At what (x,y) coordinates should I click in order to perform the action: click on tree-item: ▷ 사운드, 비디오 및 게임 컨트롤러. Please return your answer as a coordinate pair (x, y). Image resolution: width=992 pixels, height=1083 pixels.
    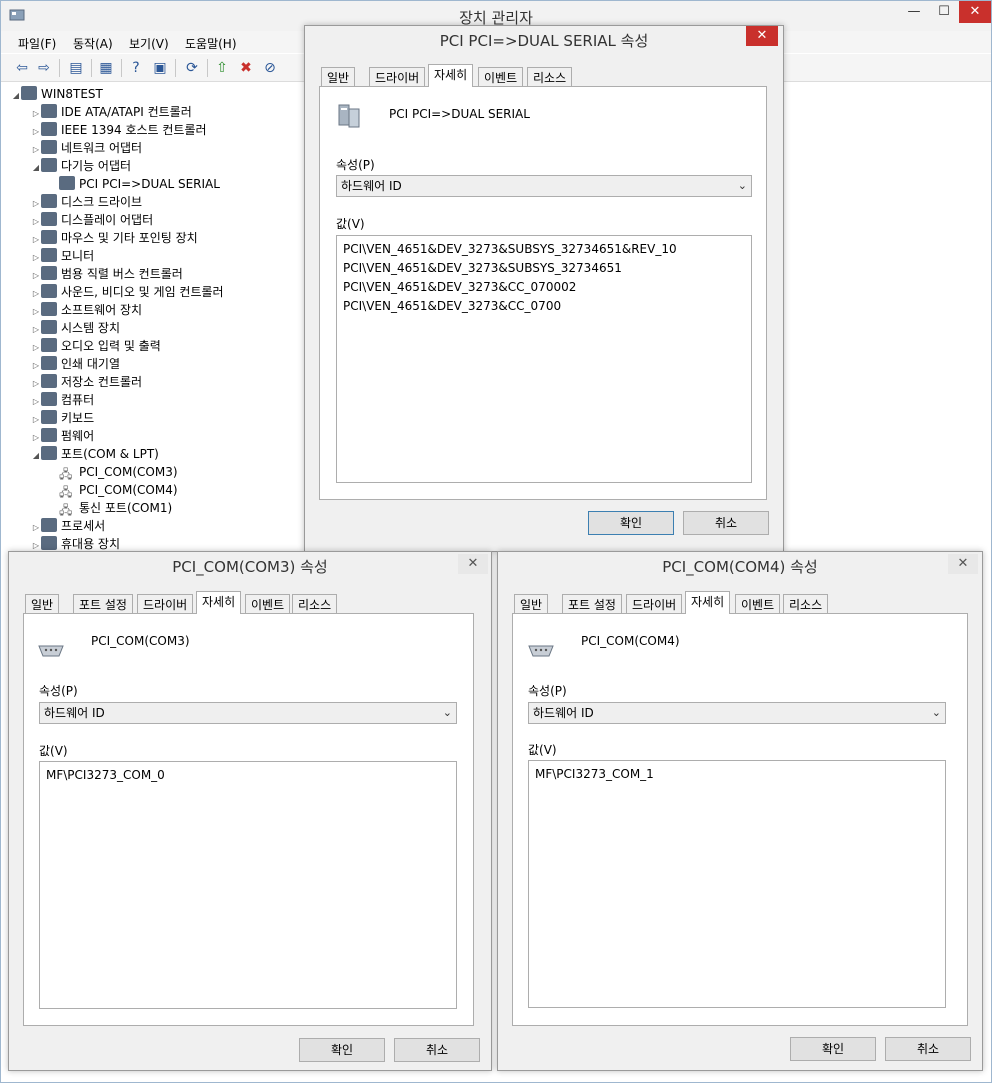
    Looking at the image, I should click on (127, 292).